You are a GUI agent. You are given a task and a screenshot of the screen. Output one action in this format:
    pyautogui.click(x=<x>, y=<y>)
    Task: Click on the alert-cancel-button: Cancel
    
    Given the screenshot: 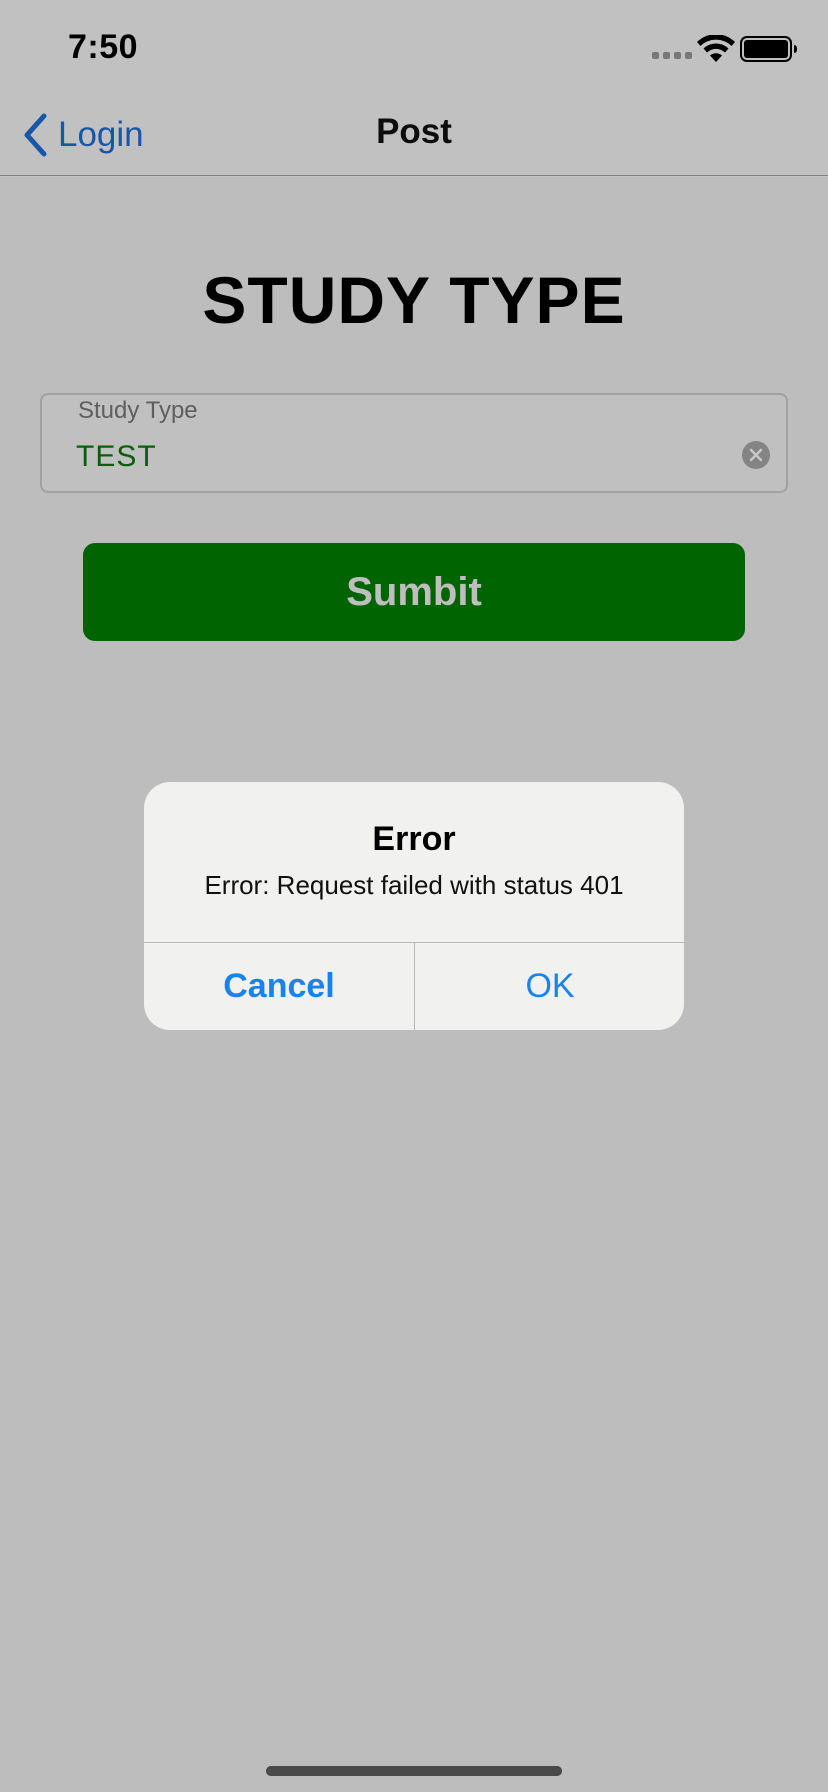 What is the action you would take?
    pyautogui.click(x=279, y=986)
    